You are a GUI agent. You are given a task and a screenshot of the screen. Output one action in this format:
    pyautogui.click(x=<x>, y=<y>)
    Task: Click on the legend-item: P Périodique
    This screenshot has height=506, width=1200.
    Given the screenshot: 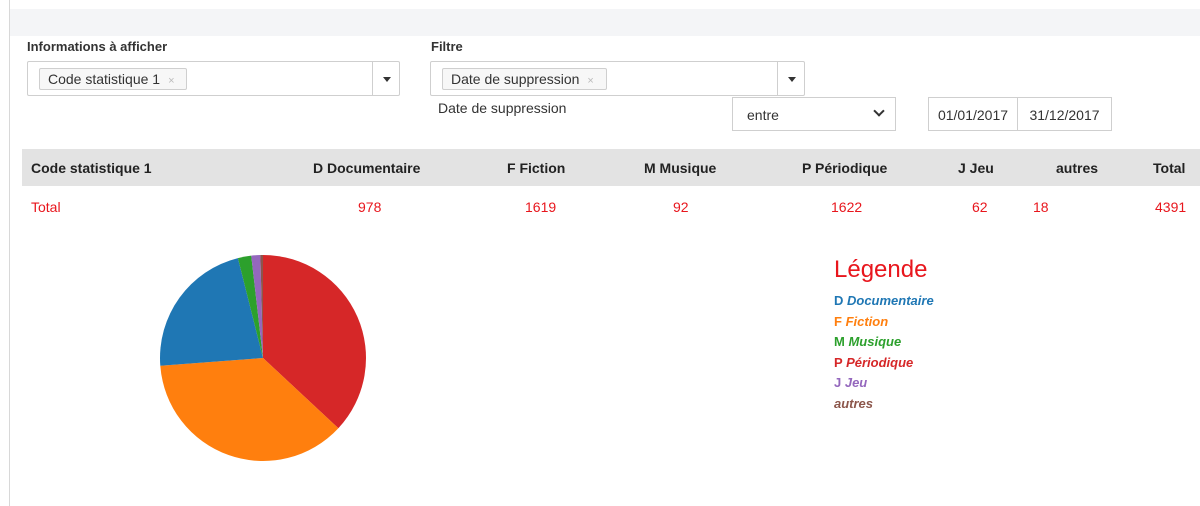 What is the action you would take?
    pyautogui.click(x=873, y=362)
    